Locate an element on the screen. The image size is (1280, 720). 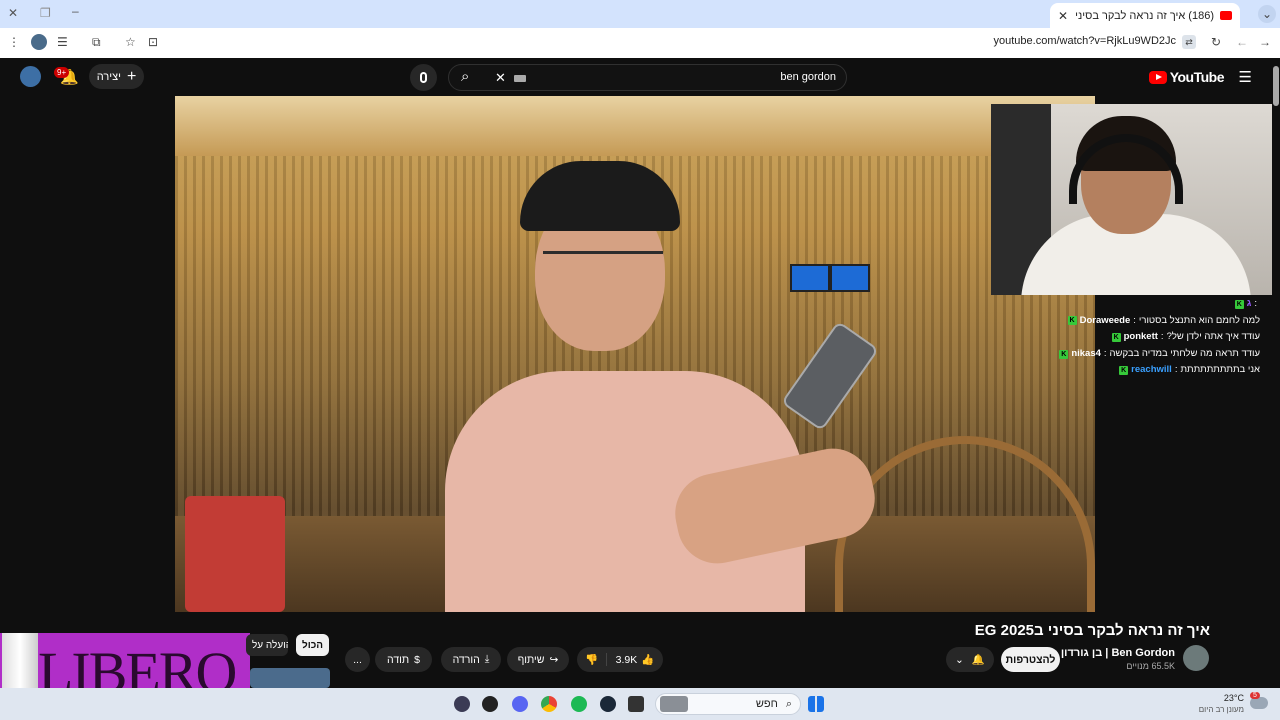
chat-username: ponkett is located at coordinates (1140, 337).